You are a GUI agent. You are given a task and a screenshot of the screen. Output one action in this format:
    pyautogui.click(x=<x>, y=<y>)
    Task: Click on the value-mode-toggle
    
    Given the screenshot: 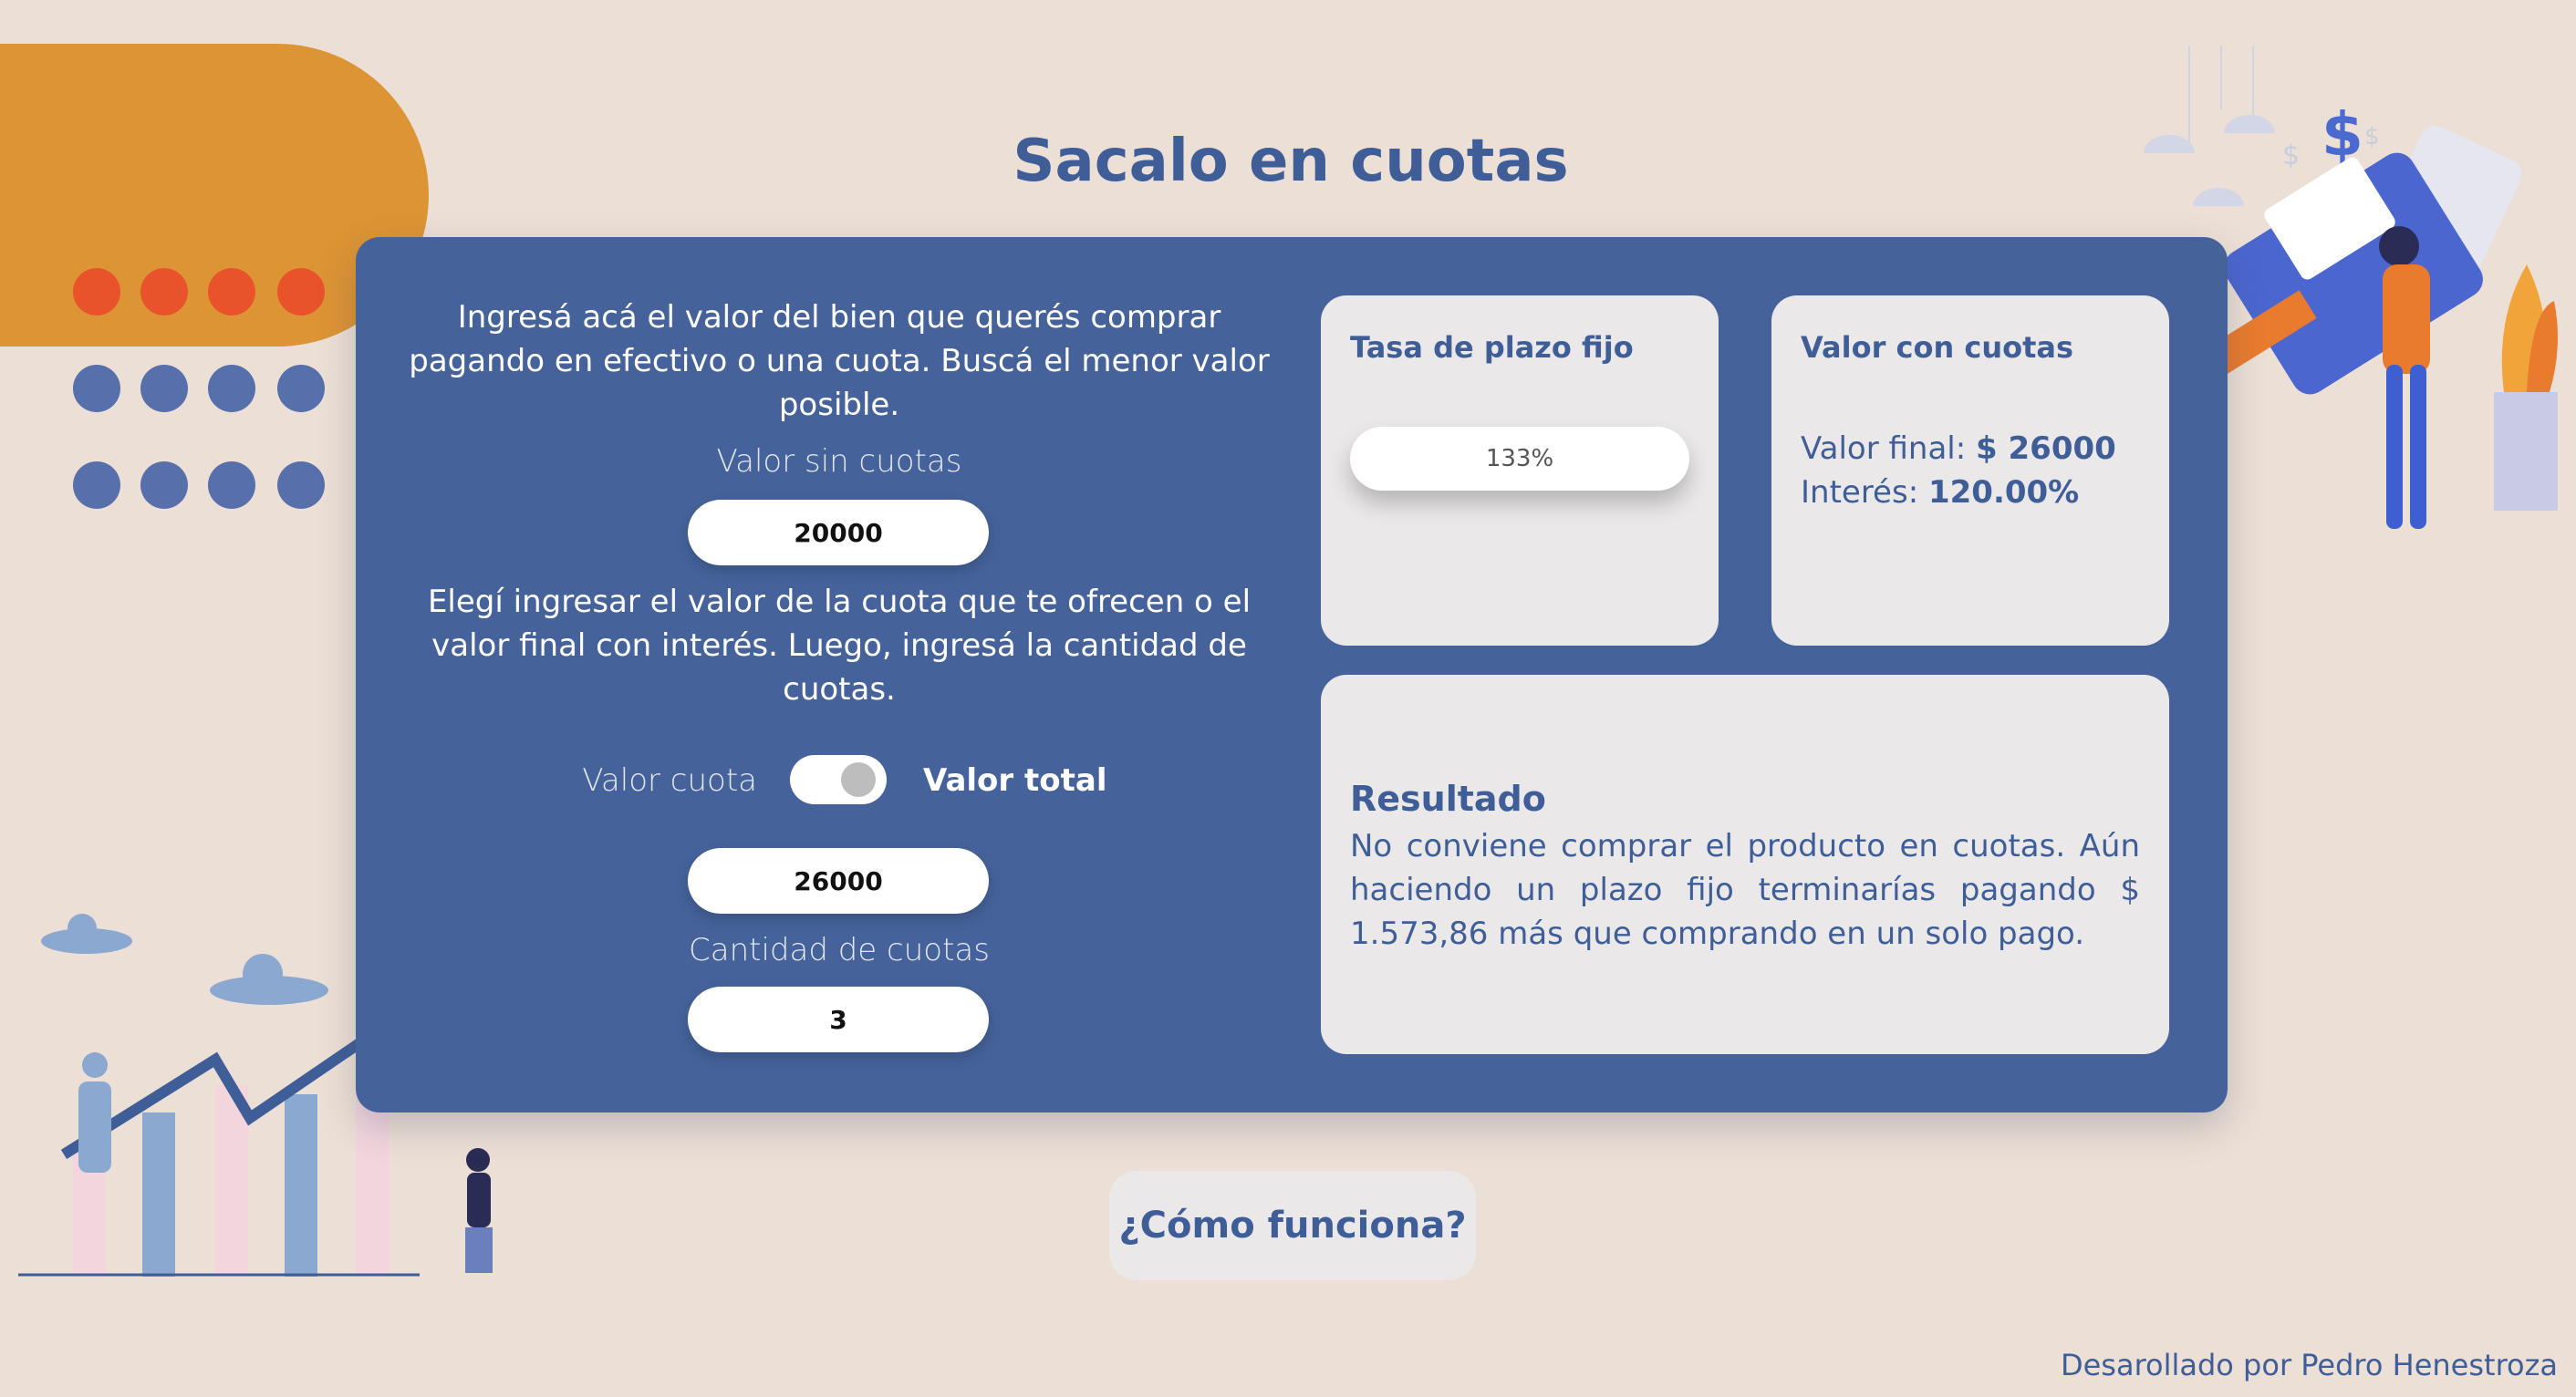 What is the action you would take?
    pyautogui.click(x=838, y=779)
    